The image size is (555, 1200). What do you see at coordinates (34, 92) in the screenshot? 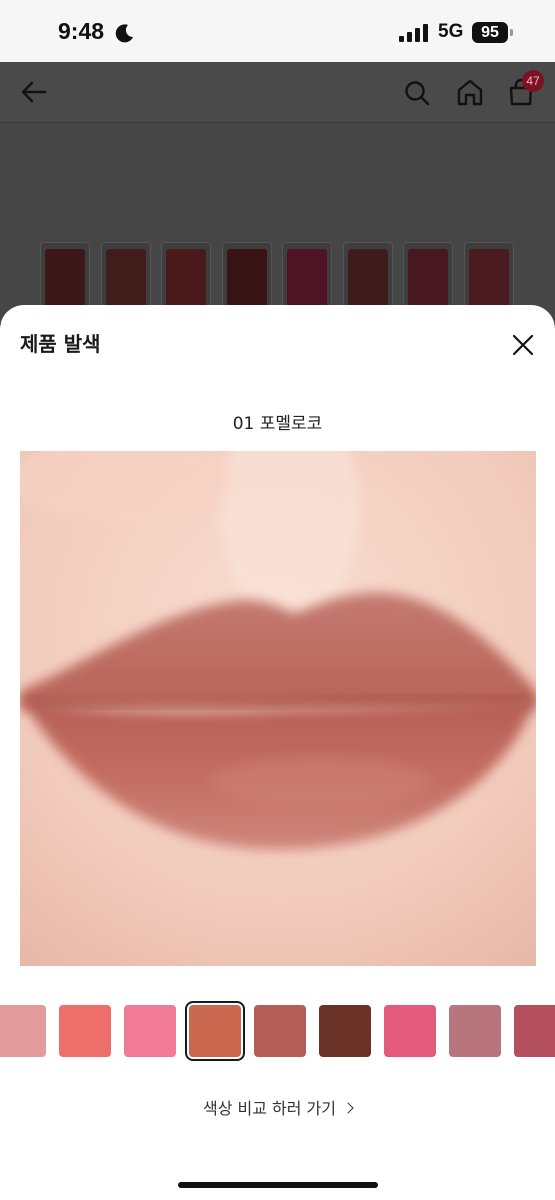
I see `back-arrow-icon` at bounding box center [34, 92].